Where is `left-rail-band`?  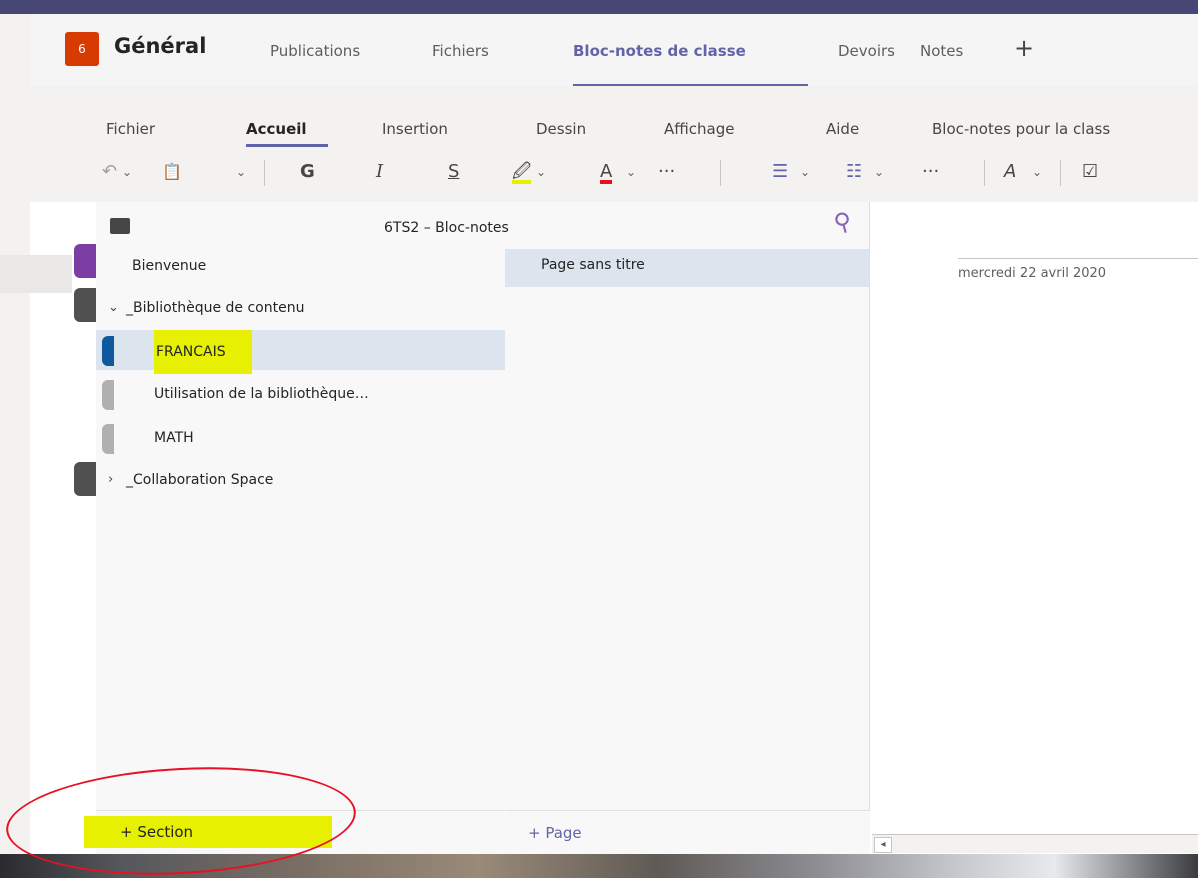
left-rail-band is located at coordinates (36, 274).